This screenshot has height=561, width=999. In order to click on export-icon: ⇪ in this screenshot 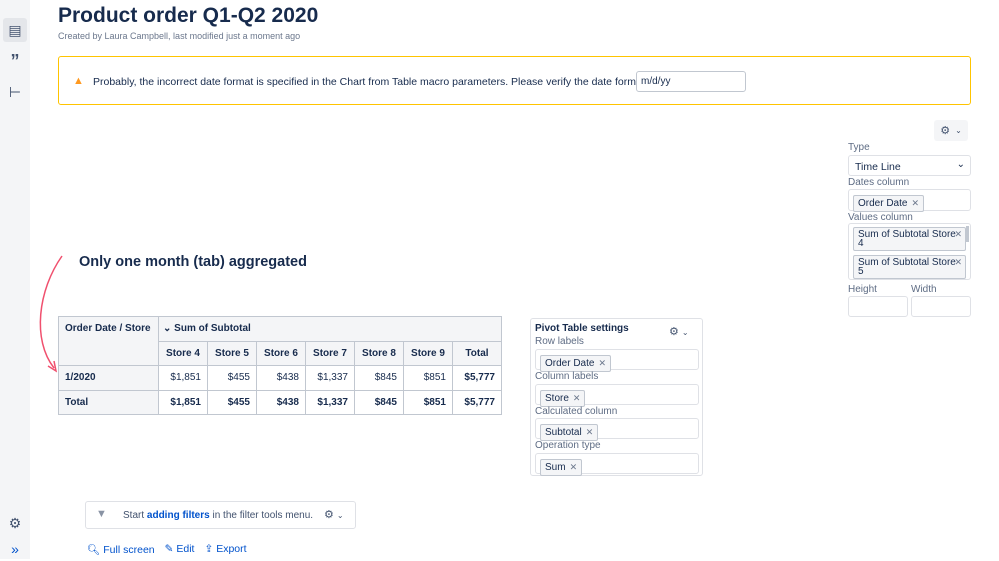, I will do `click(209, 549)`.